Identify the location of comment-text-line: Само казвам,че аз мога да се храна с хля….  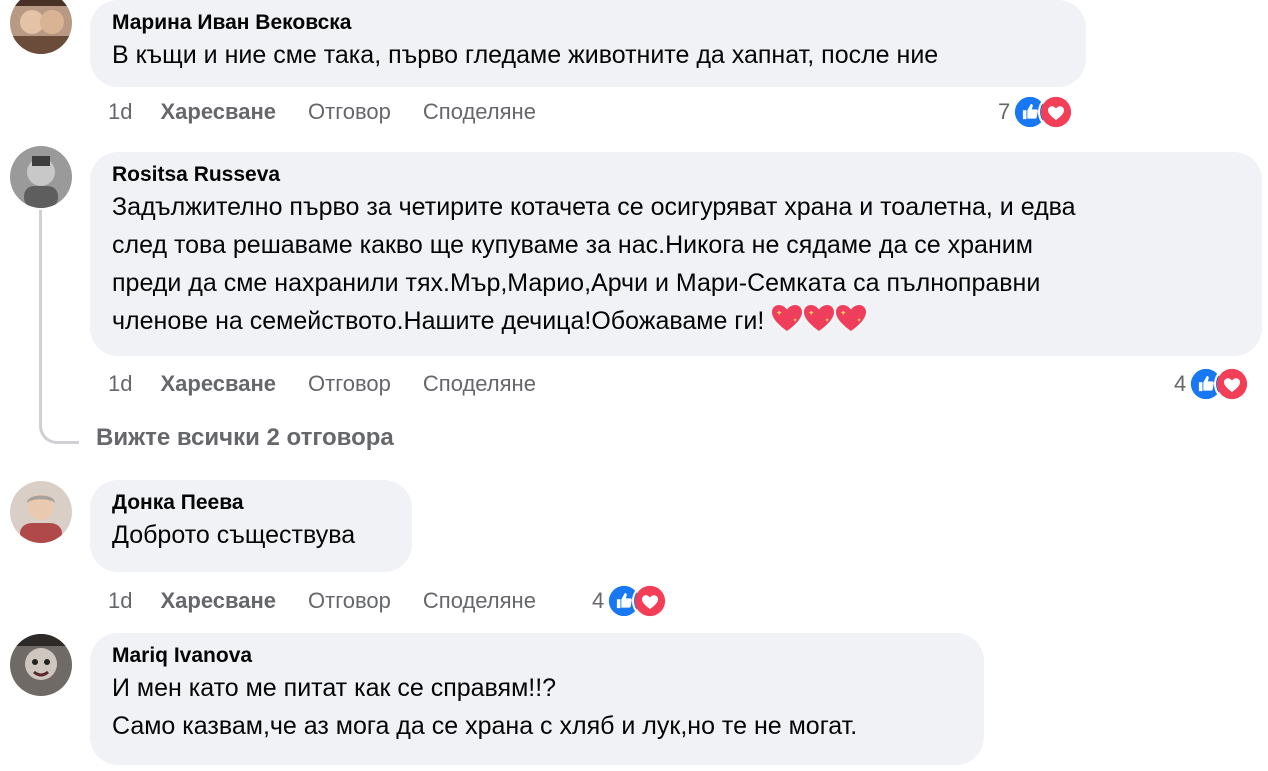
(485, 726).